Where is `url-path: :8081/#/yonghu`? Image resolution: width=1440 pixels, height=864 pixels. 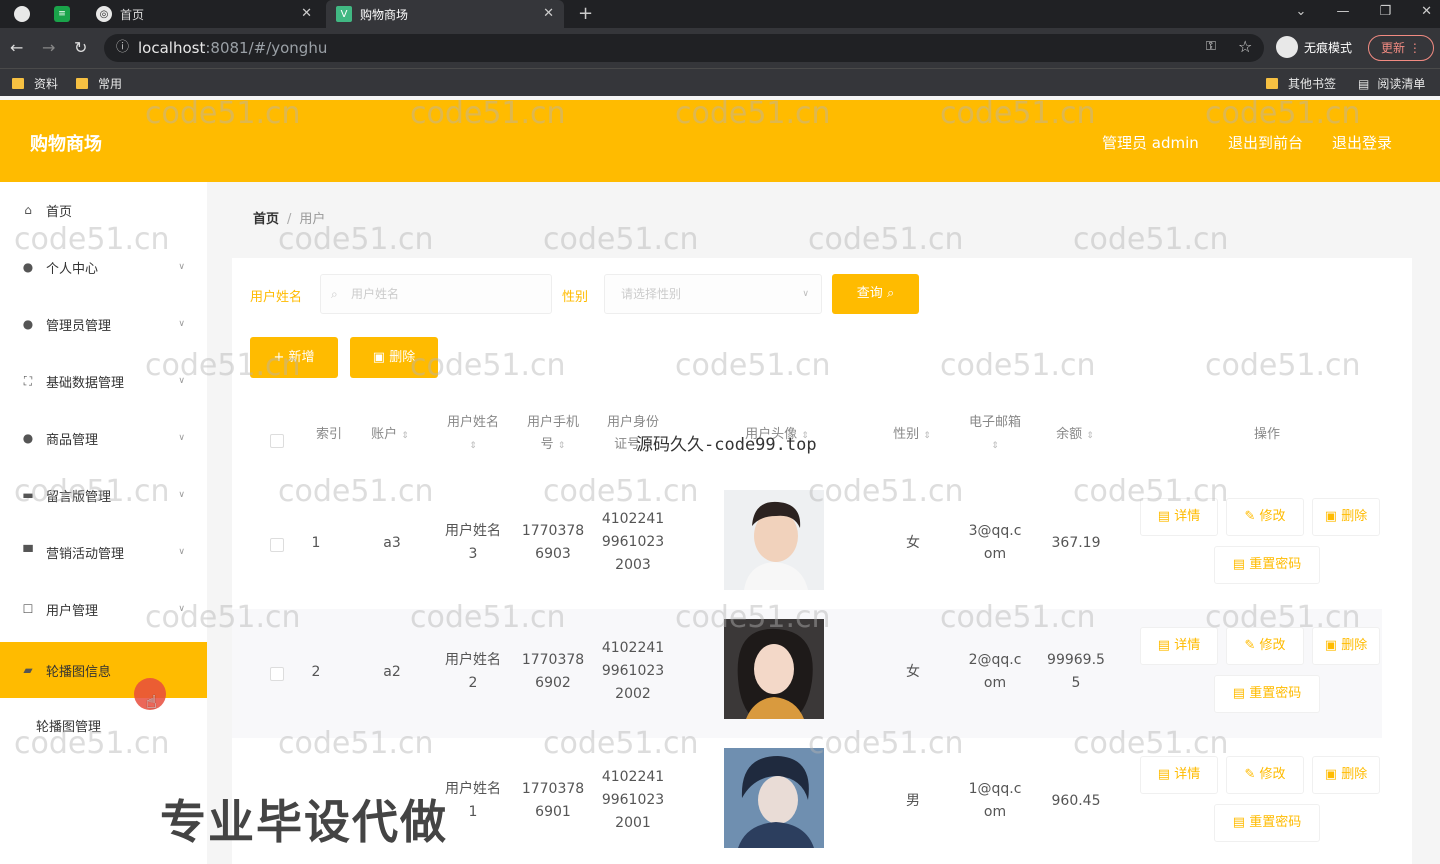 url-path: :8081/#/yonghu is located at coordinates (266, 48).